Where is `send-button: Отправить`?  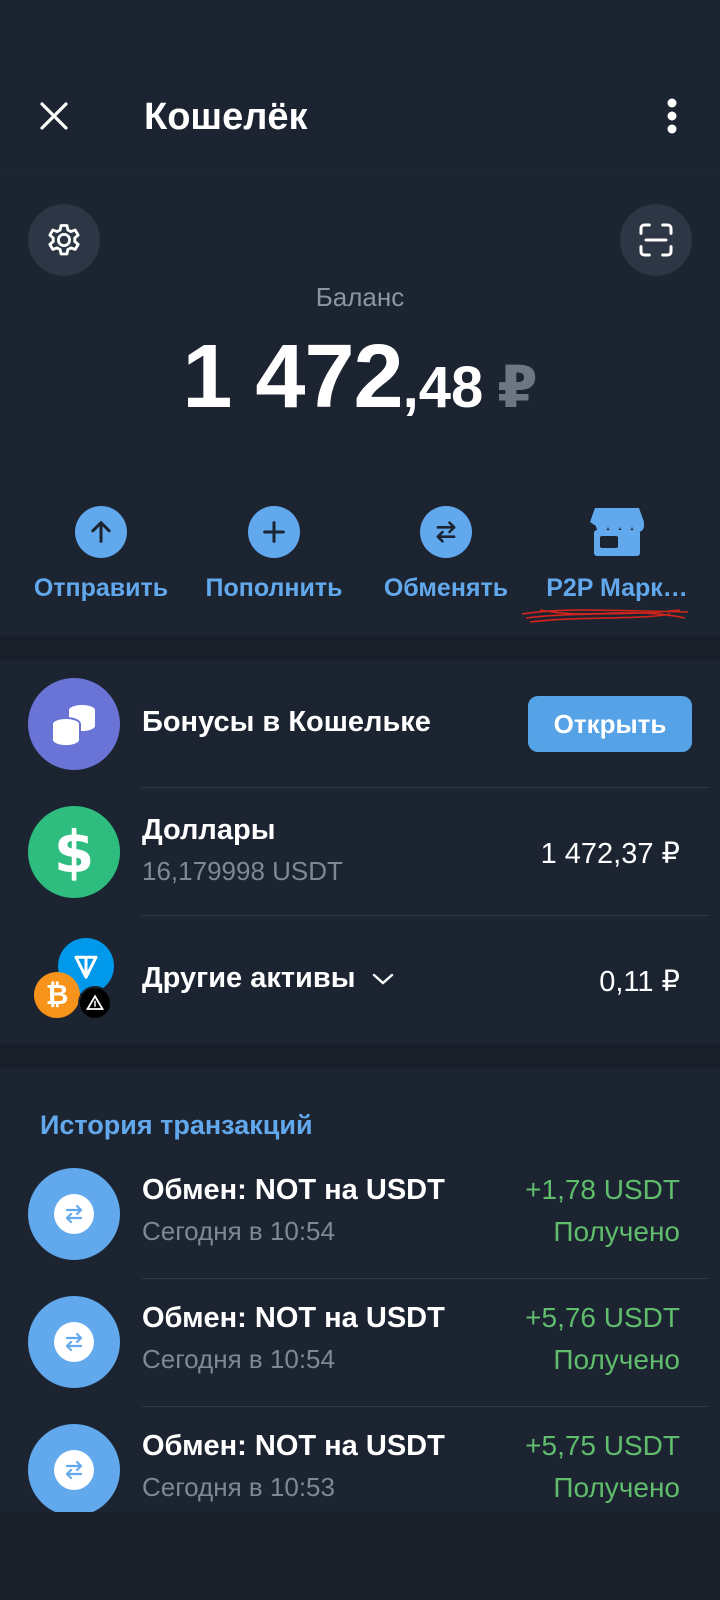 send-button: Отправить is located at coordinates (101, 554).